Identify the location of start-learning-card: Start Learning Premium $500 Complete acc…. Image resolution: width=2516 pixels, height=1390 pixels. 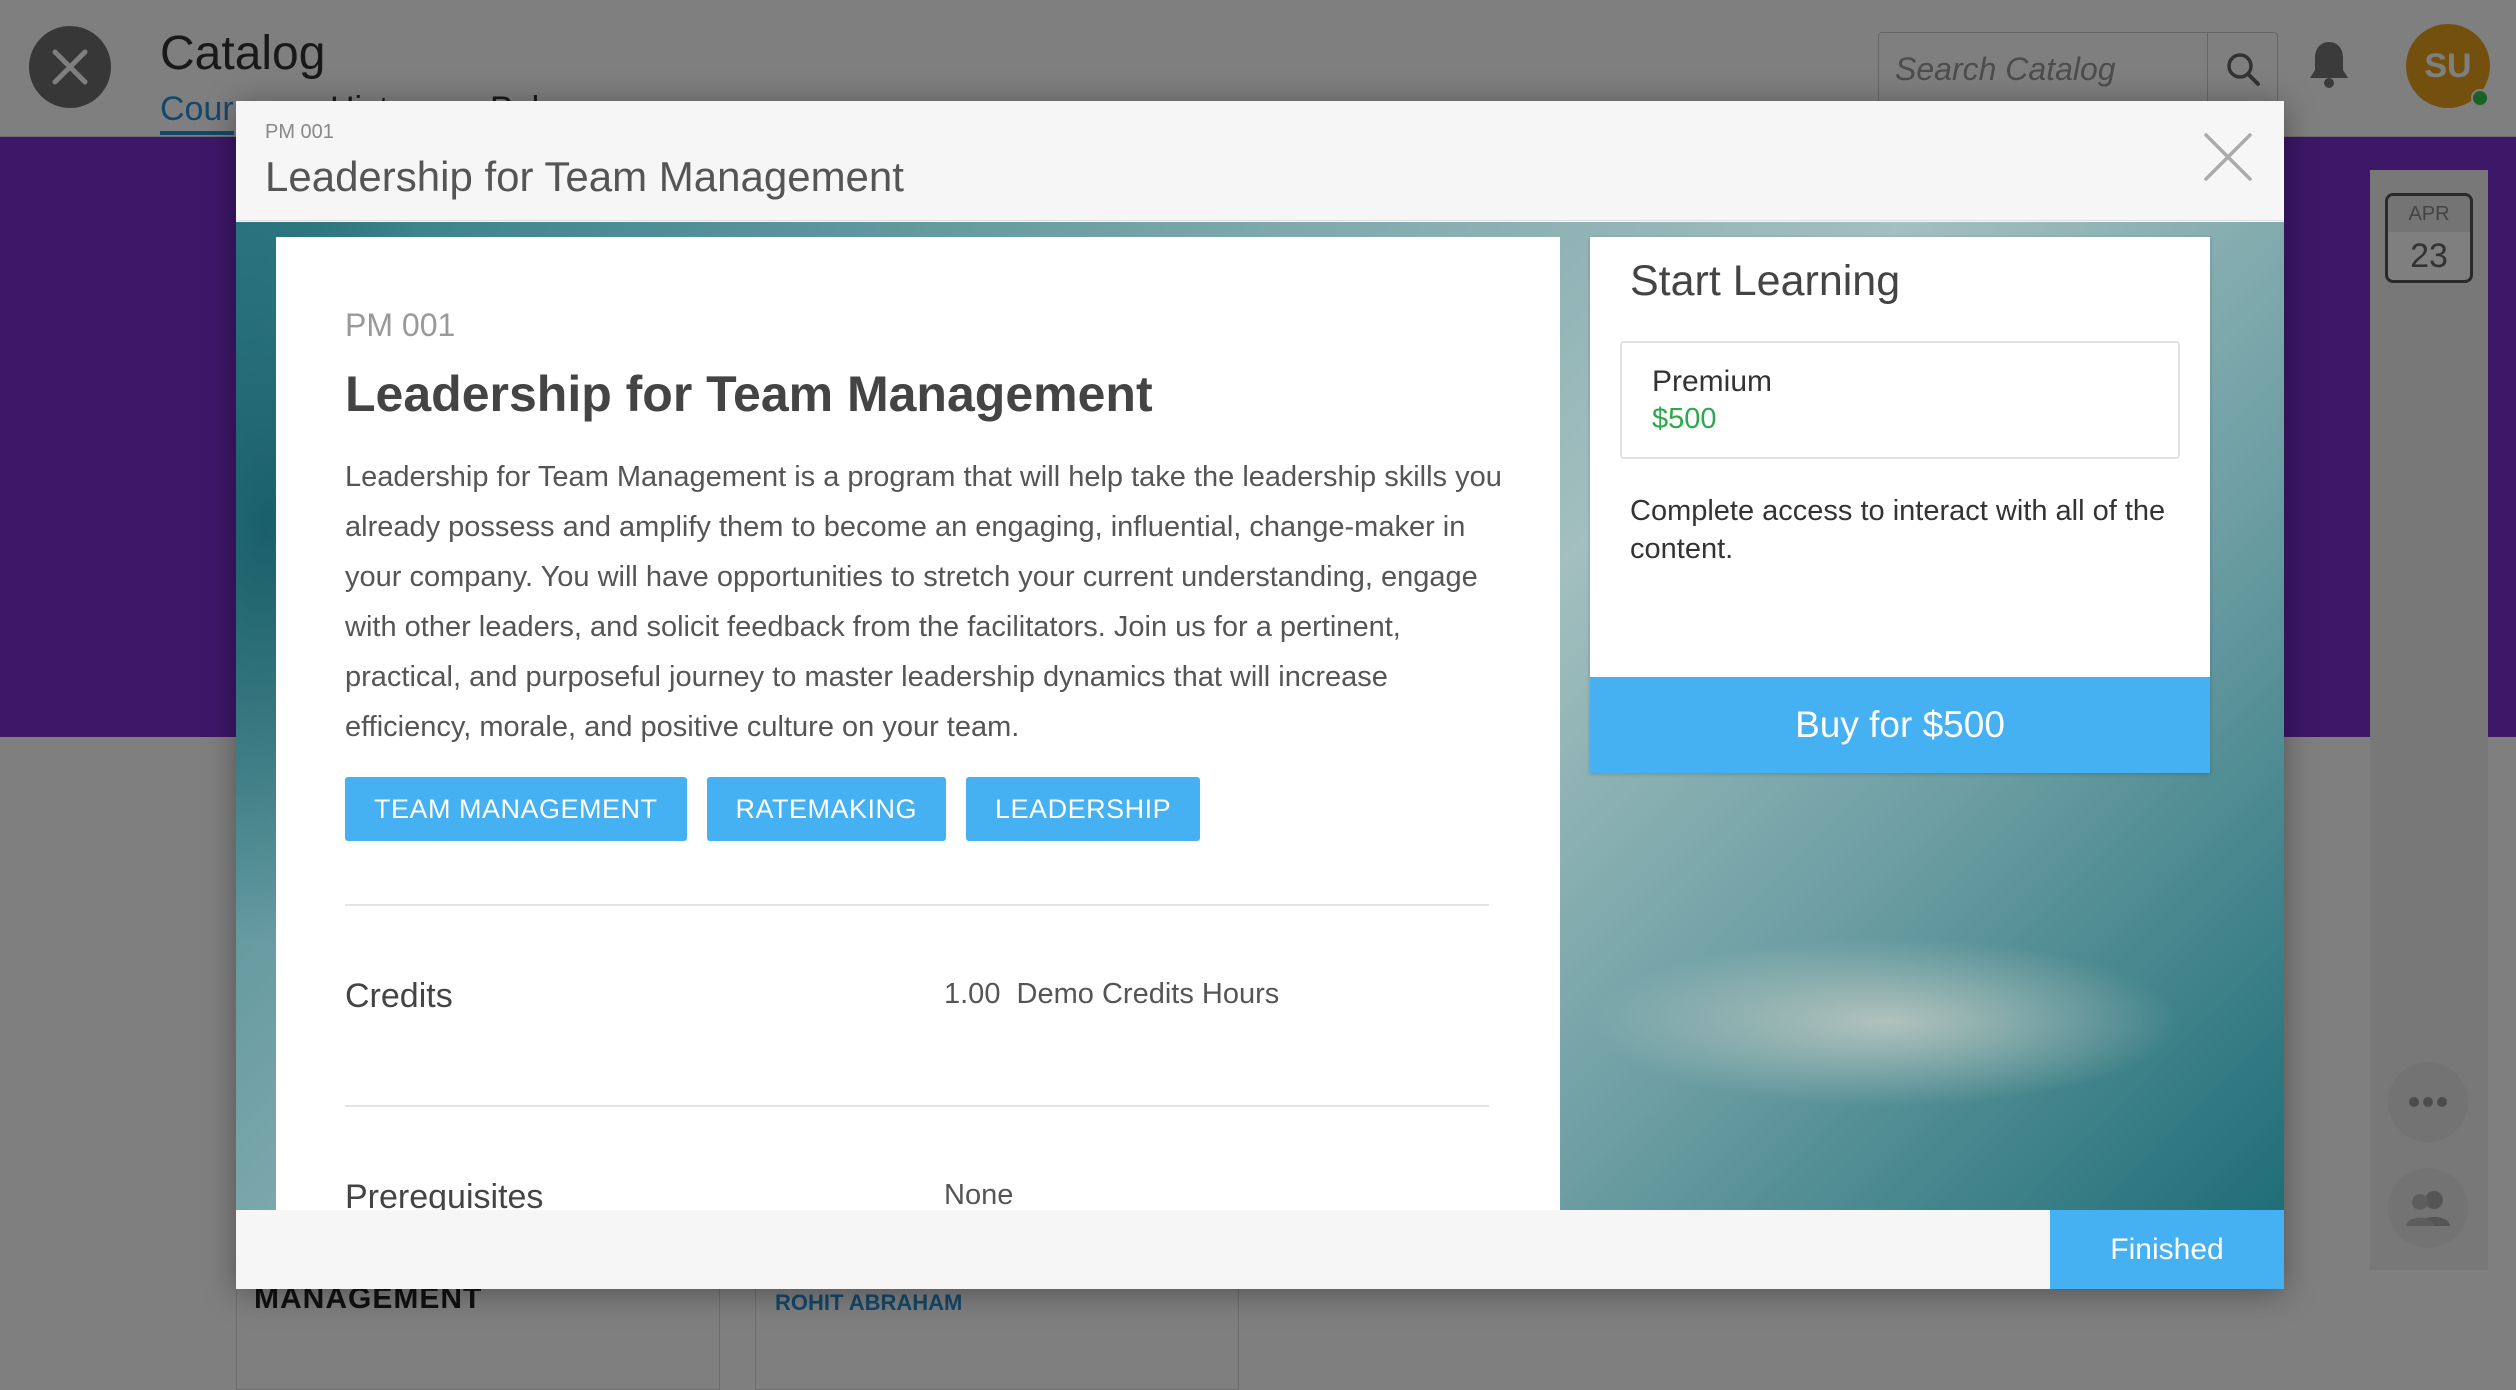
(1900, 505).